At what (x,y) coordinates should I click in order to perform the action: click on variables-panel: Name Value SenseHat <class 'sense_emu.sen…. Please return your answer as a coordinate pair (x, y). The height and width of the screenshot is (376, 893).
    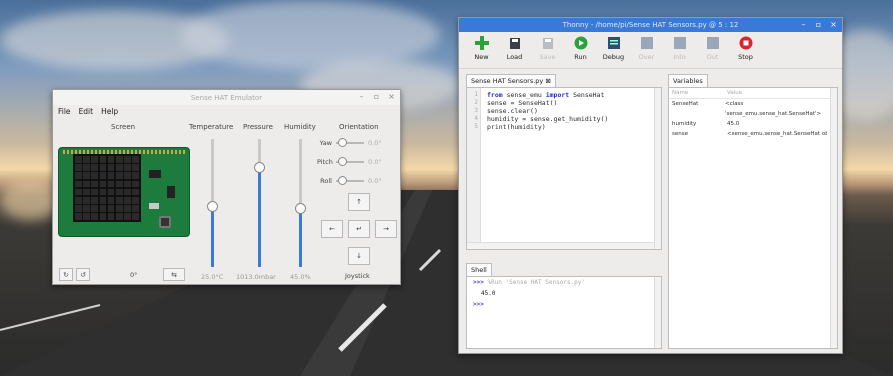
    Looking at the image, I should click on (753, 218).